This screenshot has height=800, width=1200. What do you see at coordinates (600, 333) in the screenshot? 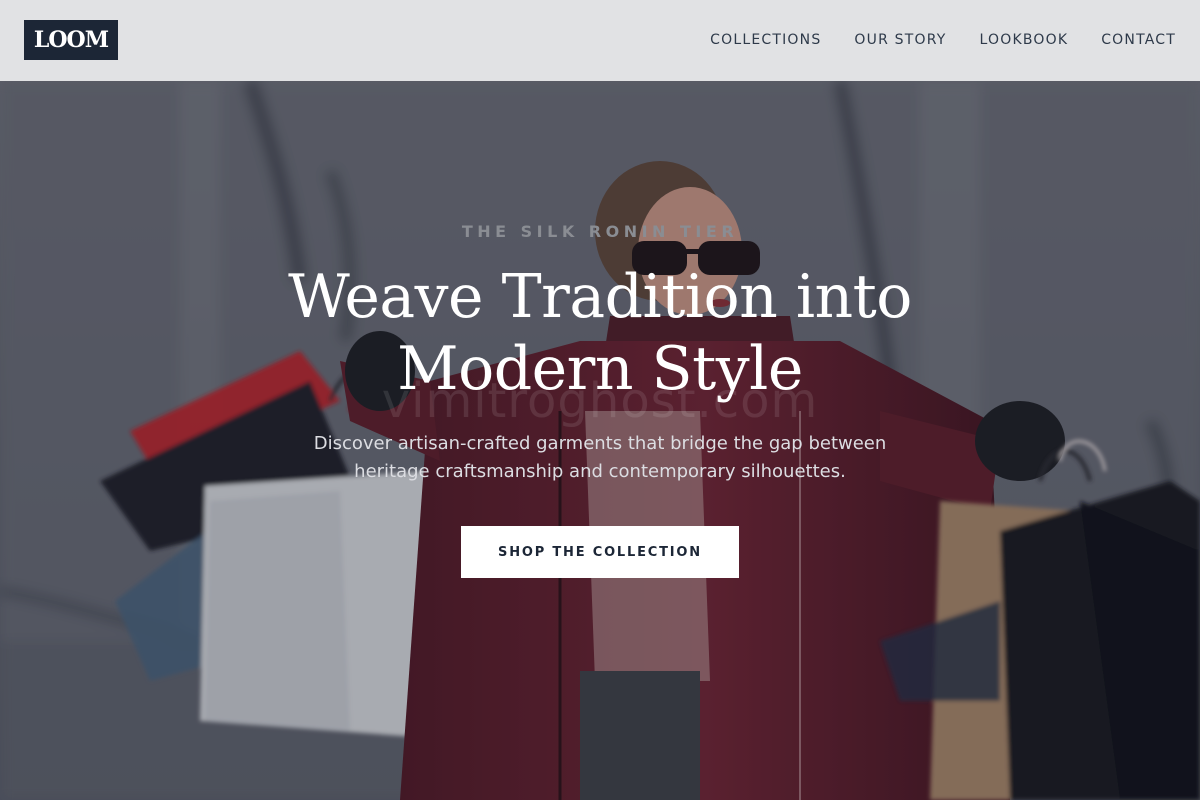
I see `hero-headline: Weave Tradition into Modern Style` at bounding box center [600, 333].